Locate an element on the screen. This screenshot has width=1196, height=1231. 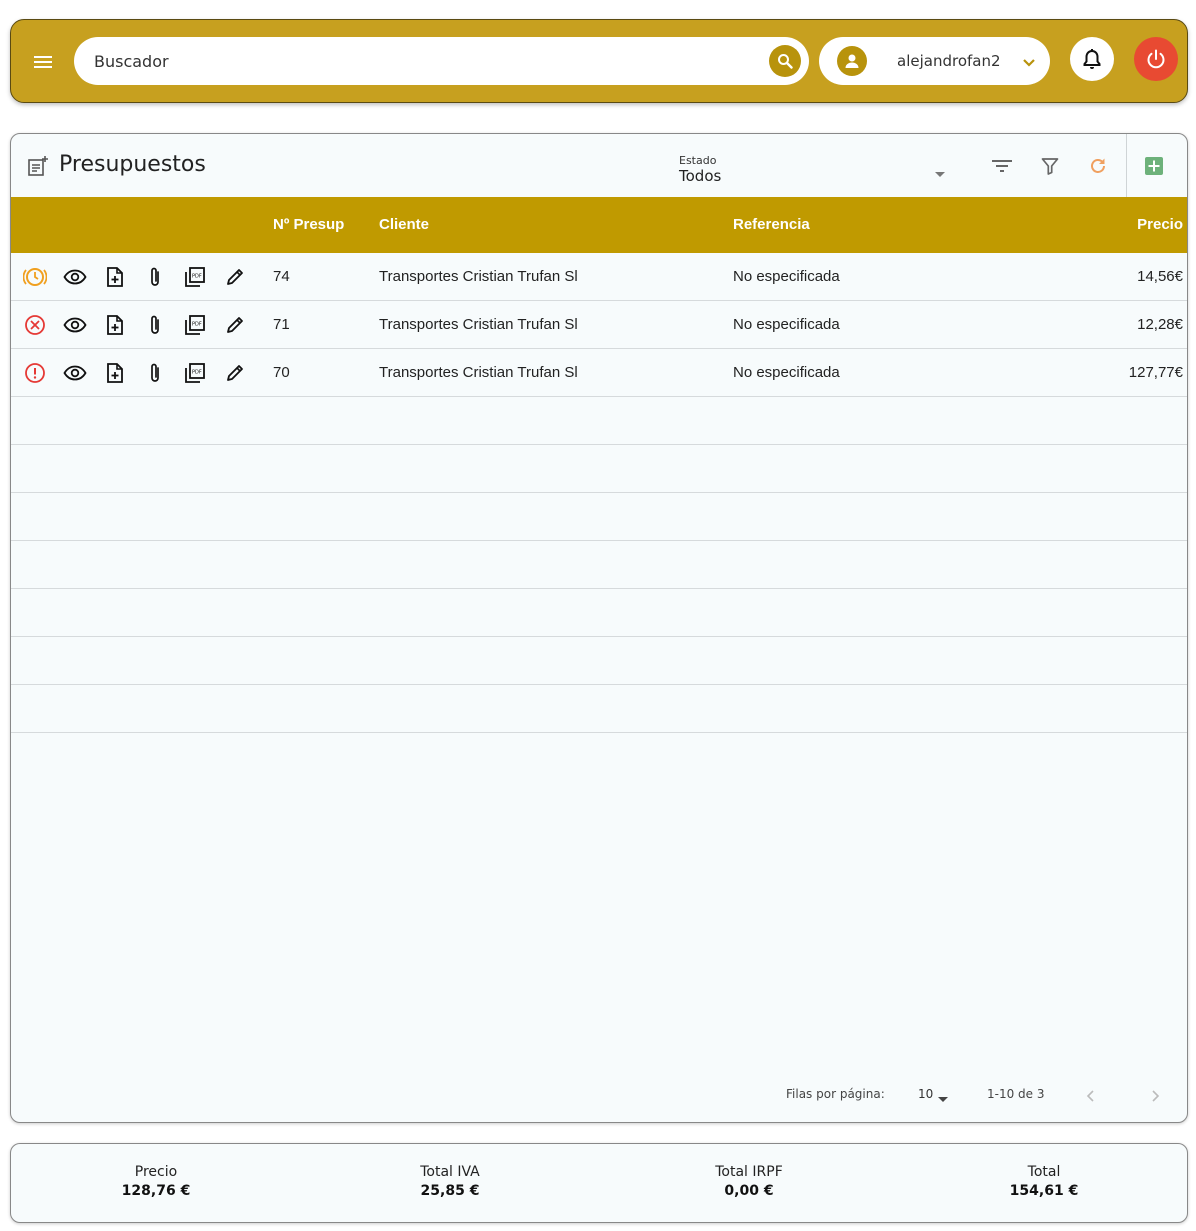
clock-icon is located at coordinates (35, 277).